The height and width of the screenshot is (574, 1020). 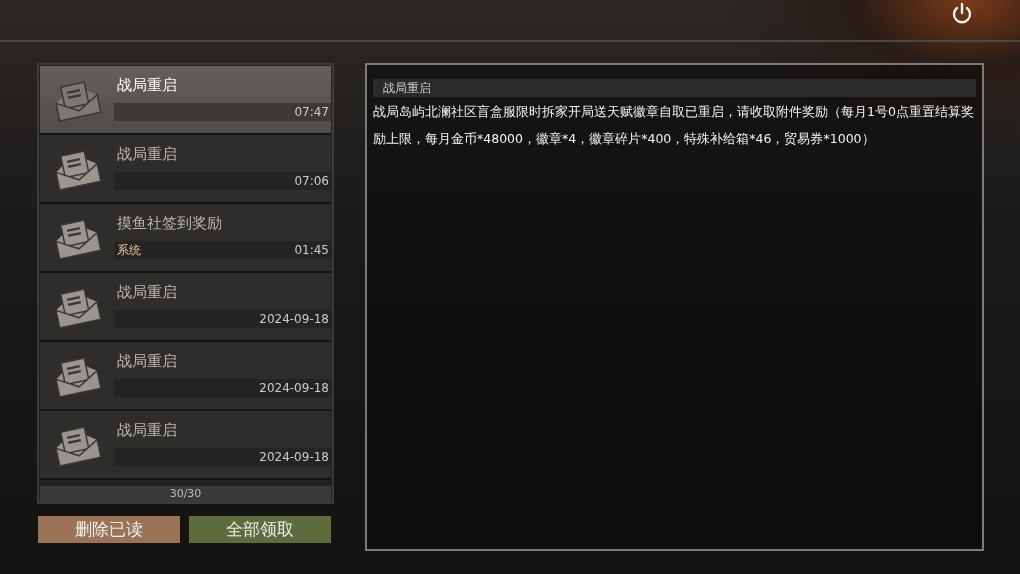 I want to click on mail-sender: 系统, so click(x=128, y=250).